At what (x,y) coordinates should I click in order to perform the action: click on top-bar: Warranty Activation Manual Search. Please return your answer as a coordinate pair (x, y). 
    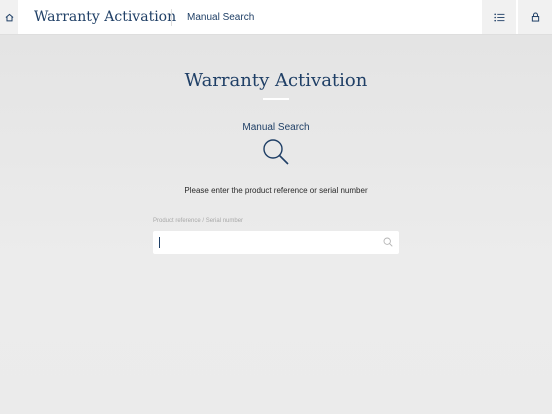
    Looking at the image, I should click on (276, 17).